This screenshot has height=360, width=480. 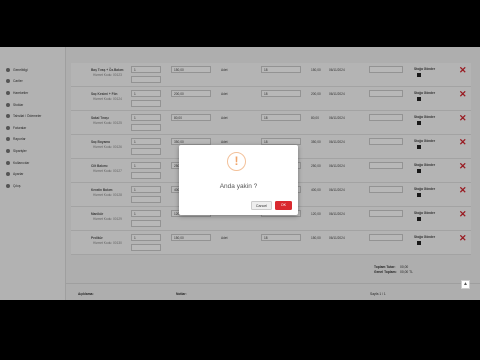 I want to click on ok-button: OK, so click(x=283, y=205).